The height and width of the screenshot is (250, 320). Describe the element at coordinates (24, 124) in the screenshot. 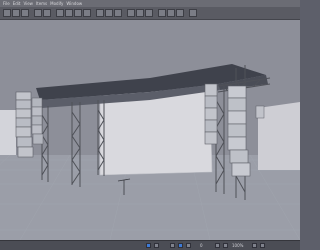

I see `line-array-left` at that location.